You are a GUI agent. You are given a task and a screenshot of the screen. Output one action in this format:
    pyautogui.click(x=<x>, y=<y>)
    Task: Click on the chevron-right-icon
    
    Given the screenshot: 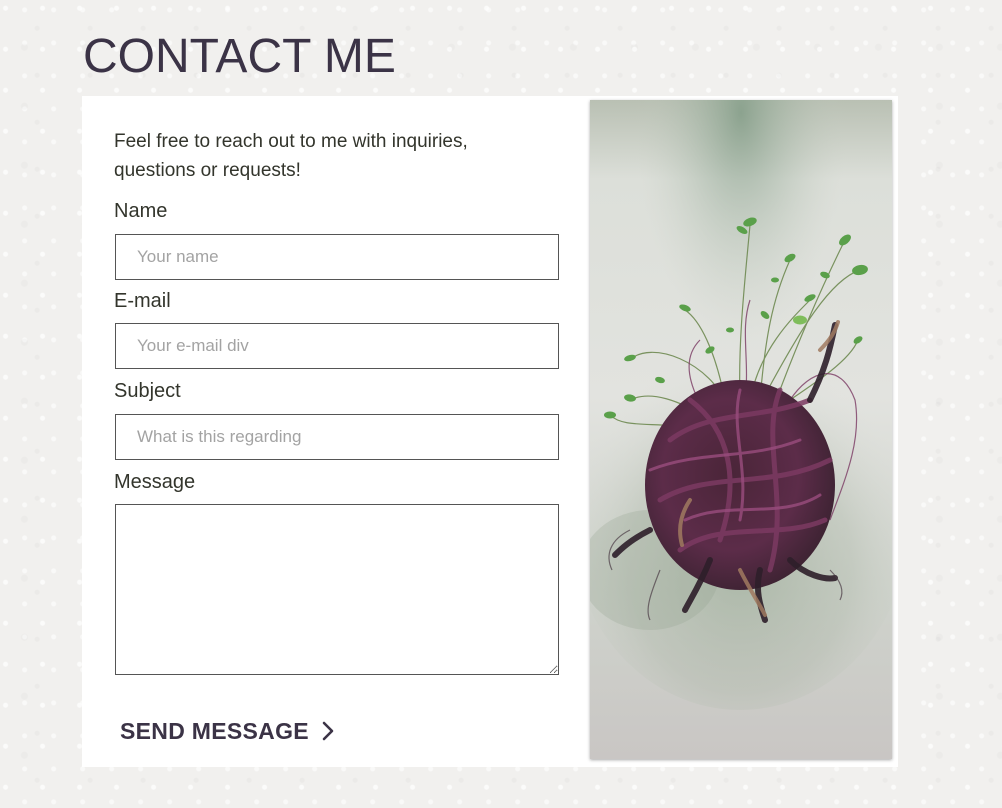 What is the action you would take?
    pyautogui.click(x=328, y=731)
    